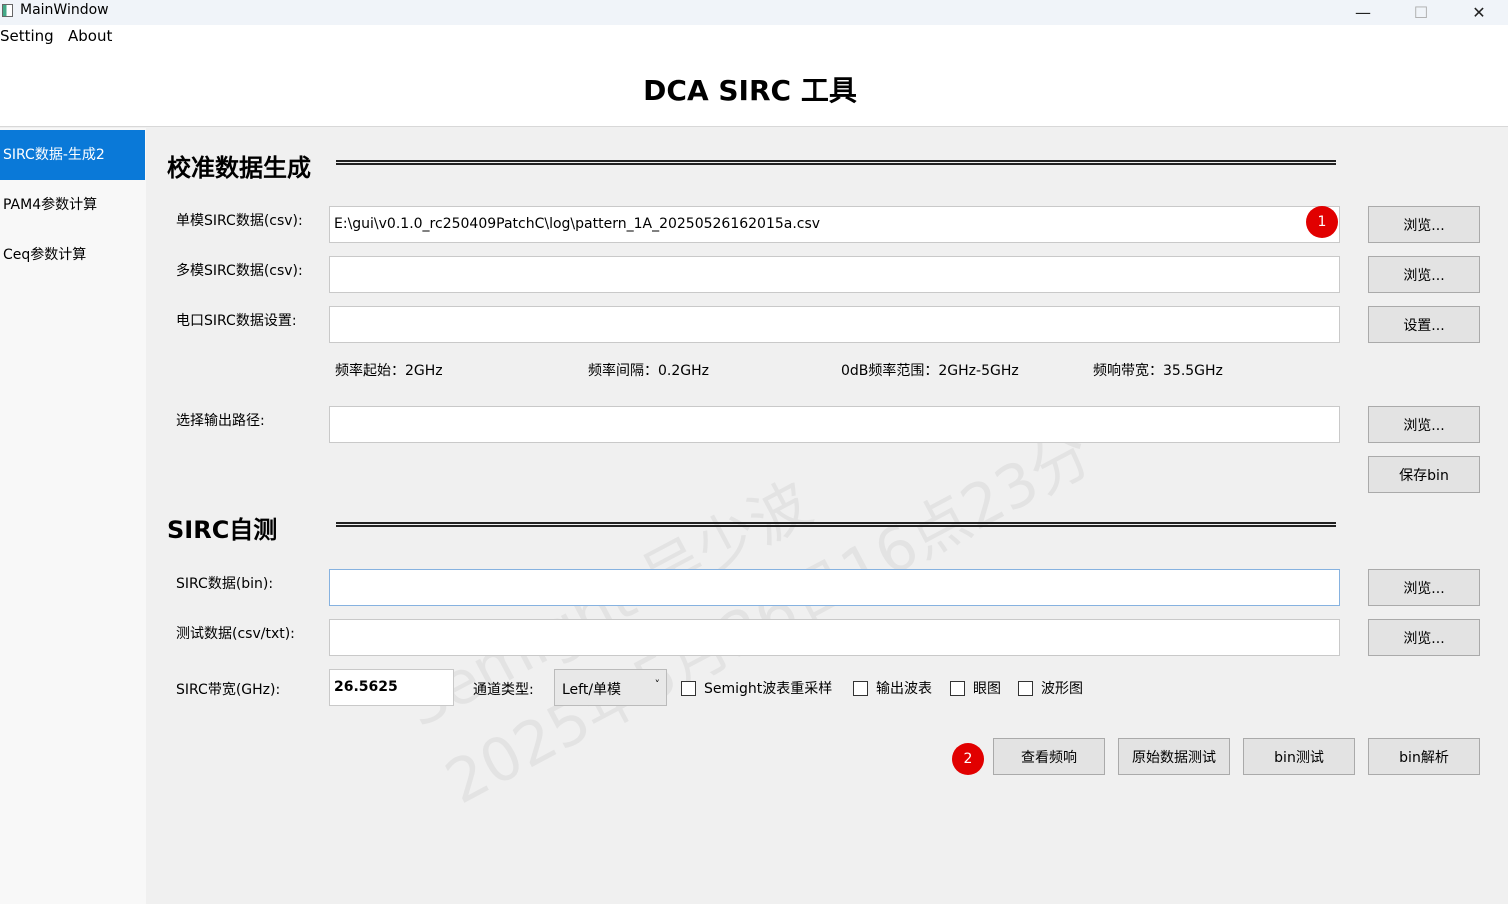 The width and height of the screenshot is (1508, 904). Describe the element at coordinates (72, 205) in the screenshot. I see `sidebar-item-pam4: PAM4参数计算` at that location.